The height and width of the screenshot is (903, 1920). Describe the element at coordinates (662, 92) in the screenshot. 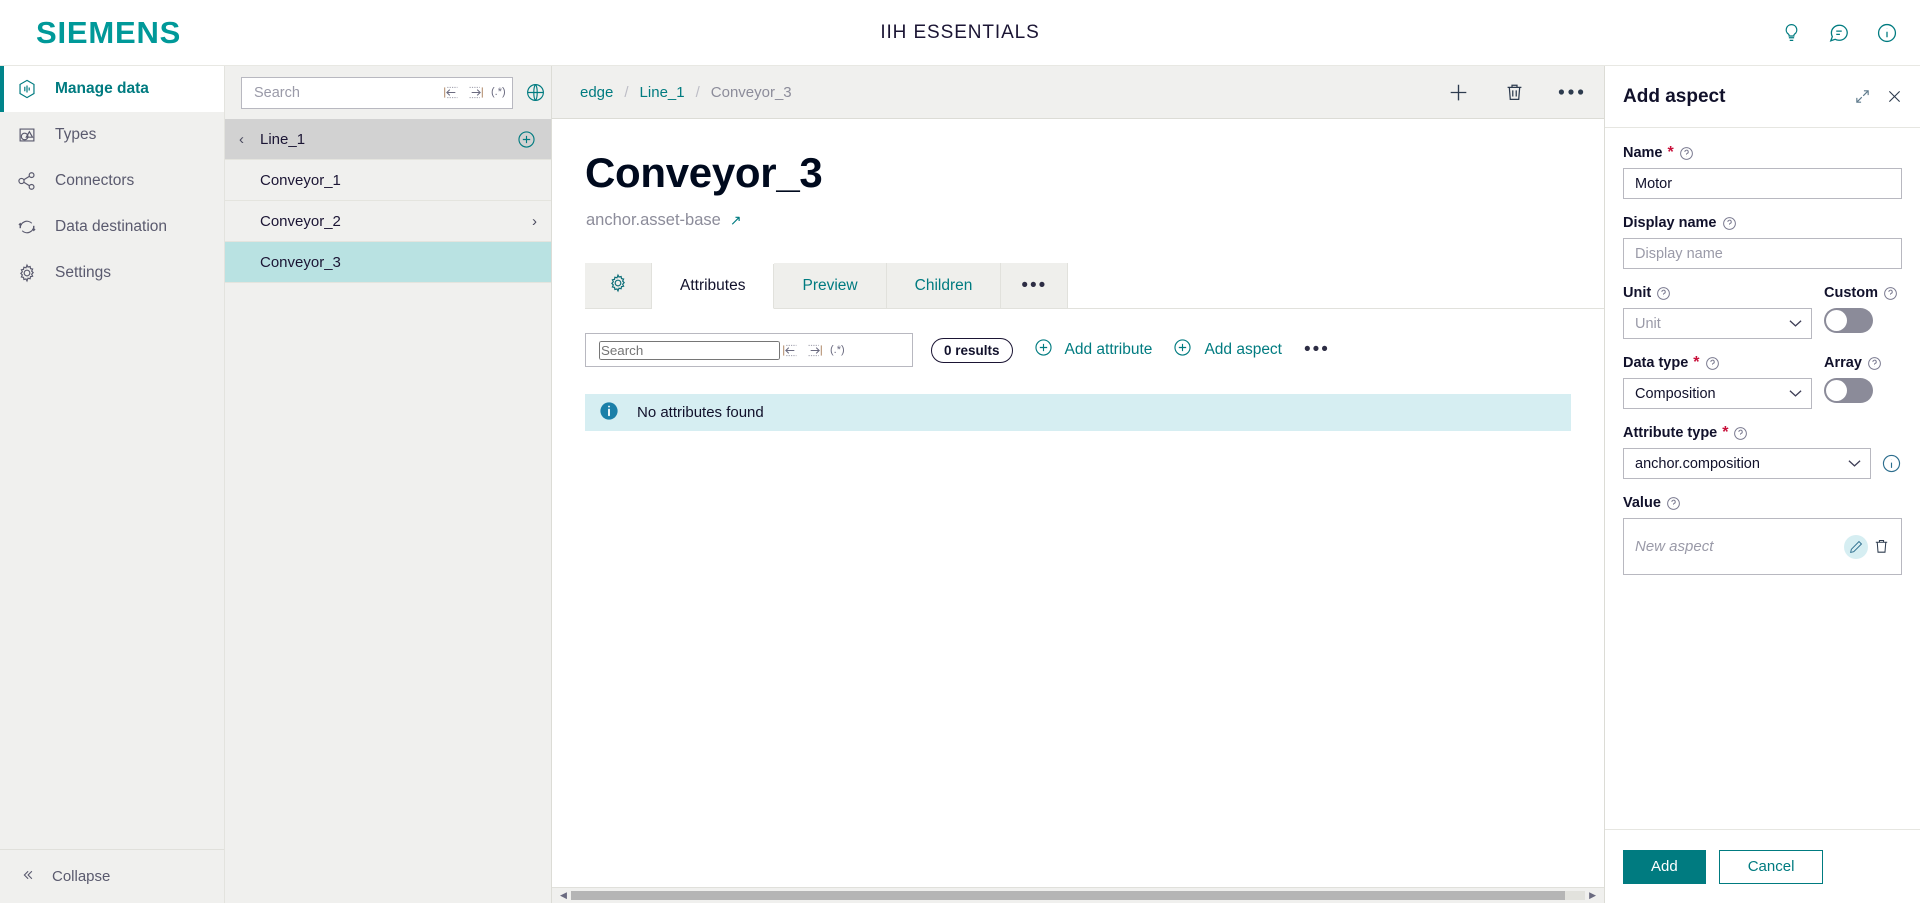

I see `breadcrumb-item-line-1: Line_1` at that location.